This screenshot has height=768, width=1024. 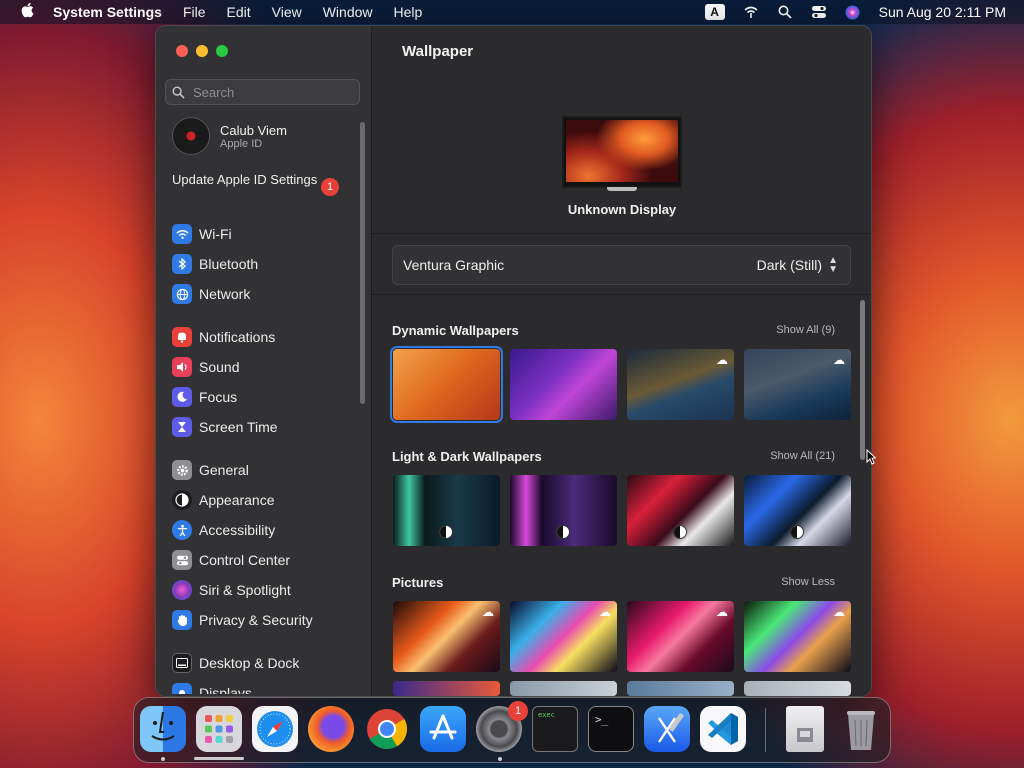 What do you see at coordinates (182, 397) in the screenshot?
I see `moon-icon` at bounding box center [182, 397].